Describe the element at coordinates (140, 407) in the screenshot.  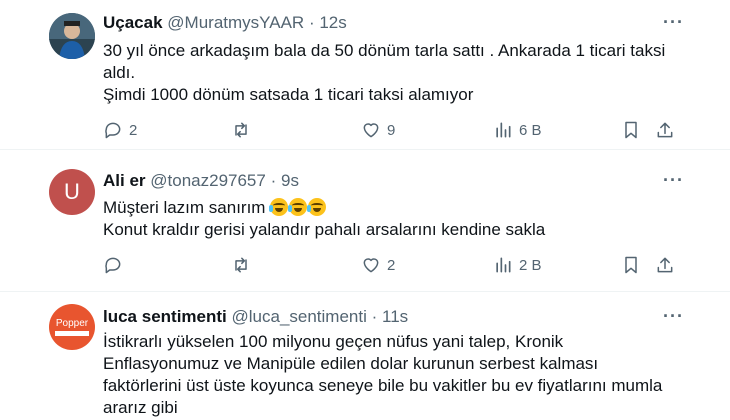
I see `tweet-text-line: ararız gibi` at that location.